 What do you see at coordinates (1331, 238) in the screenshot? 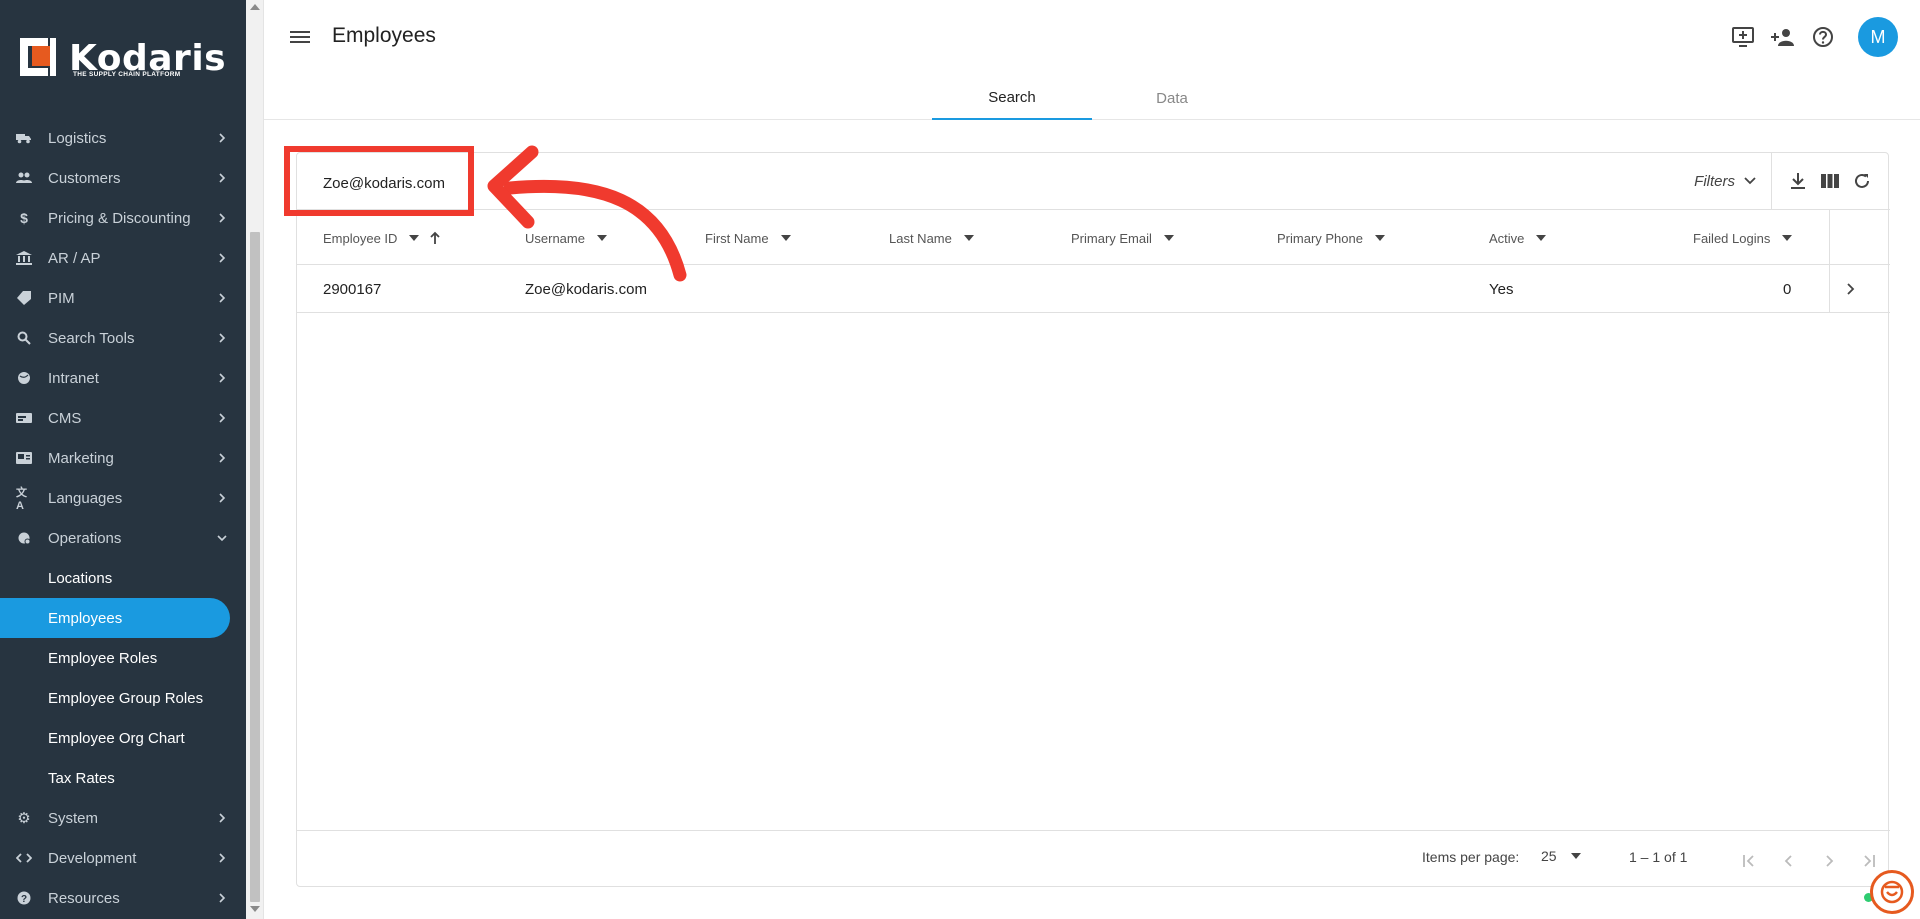
I see `column-header-primary-phone: Primary Phone` at bounding box center [1331, 238].